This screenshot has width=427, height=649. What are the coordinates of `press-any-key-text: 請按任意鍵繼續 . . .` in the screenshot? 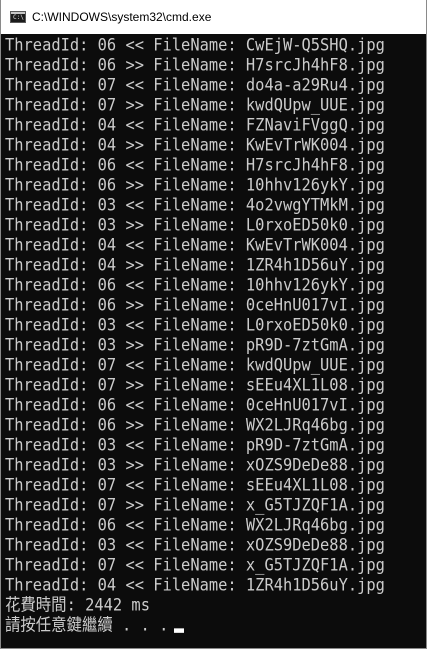 It's located at (87, 625).